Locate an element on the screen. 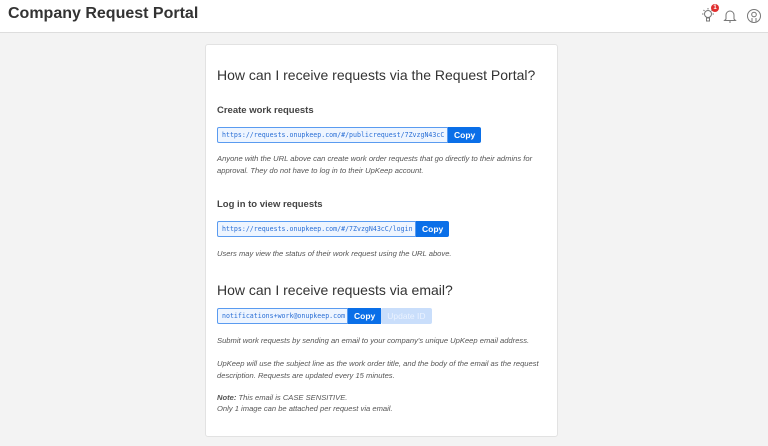 The width and height of the screenshot is (768, 446). note-label: Note: is located at coordinates (227, 397).